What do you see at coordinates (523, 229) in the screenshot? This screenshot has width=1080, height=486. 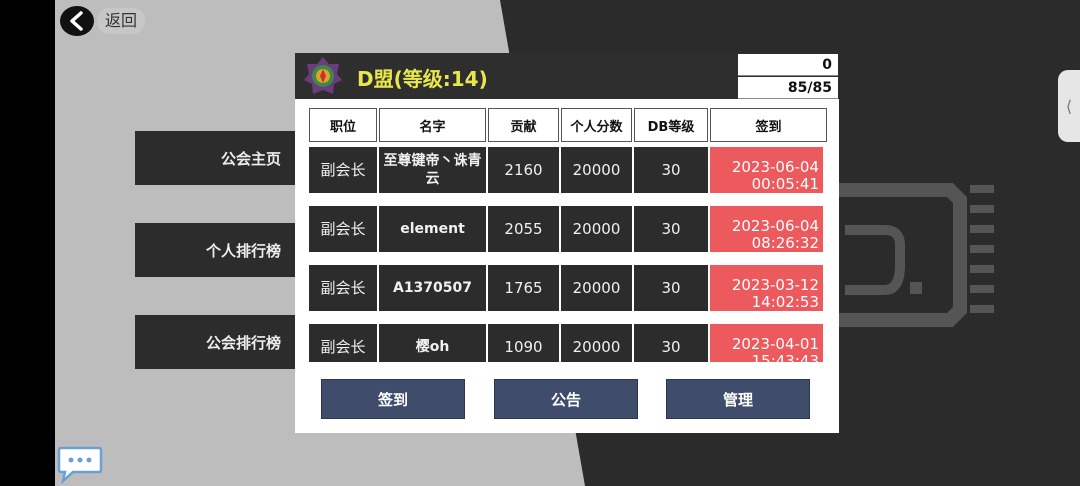 I see `cell-contribution: 2055` at bounding box center [523, 229].